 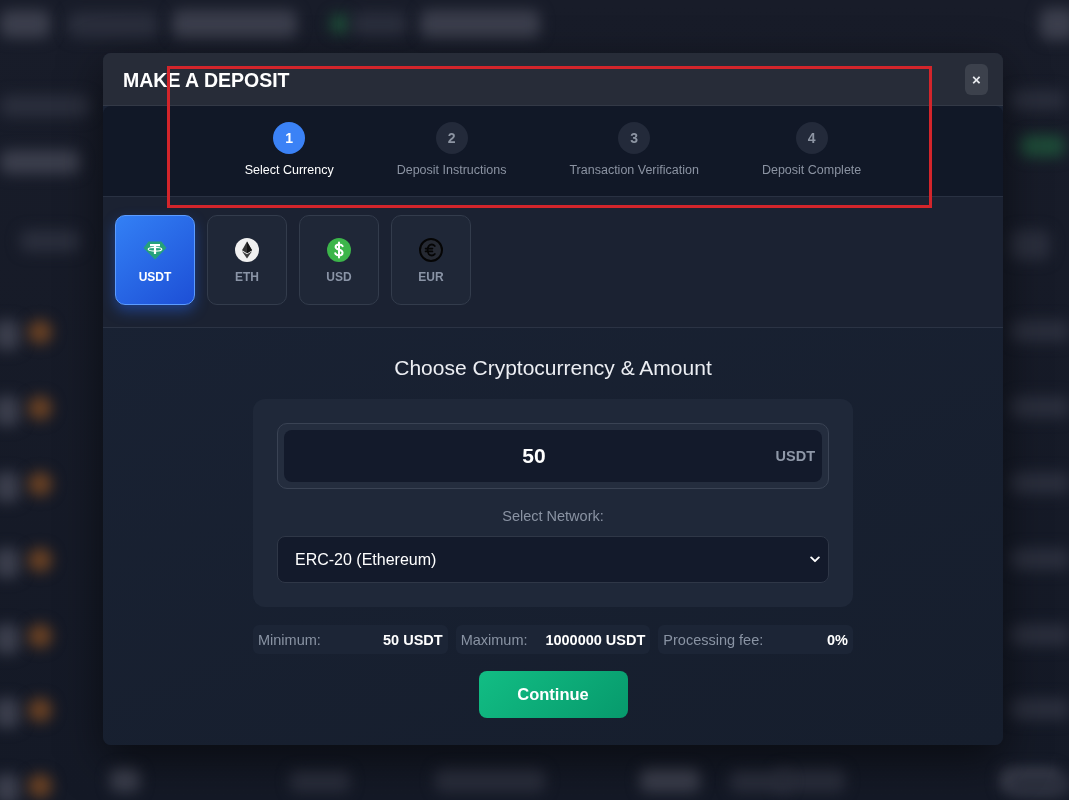 What do you see at coordinates (413, 639) in the screenshot?
I see `limit-value: 50 USDT` at bounding box center [413, 639].